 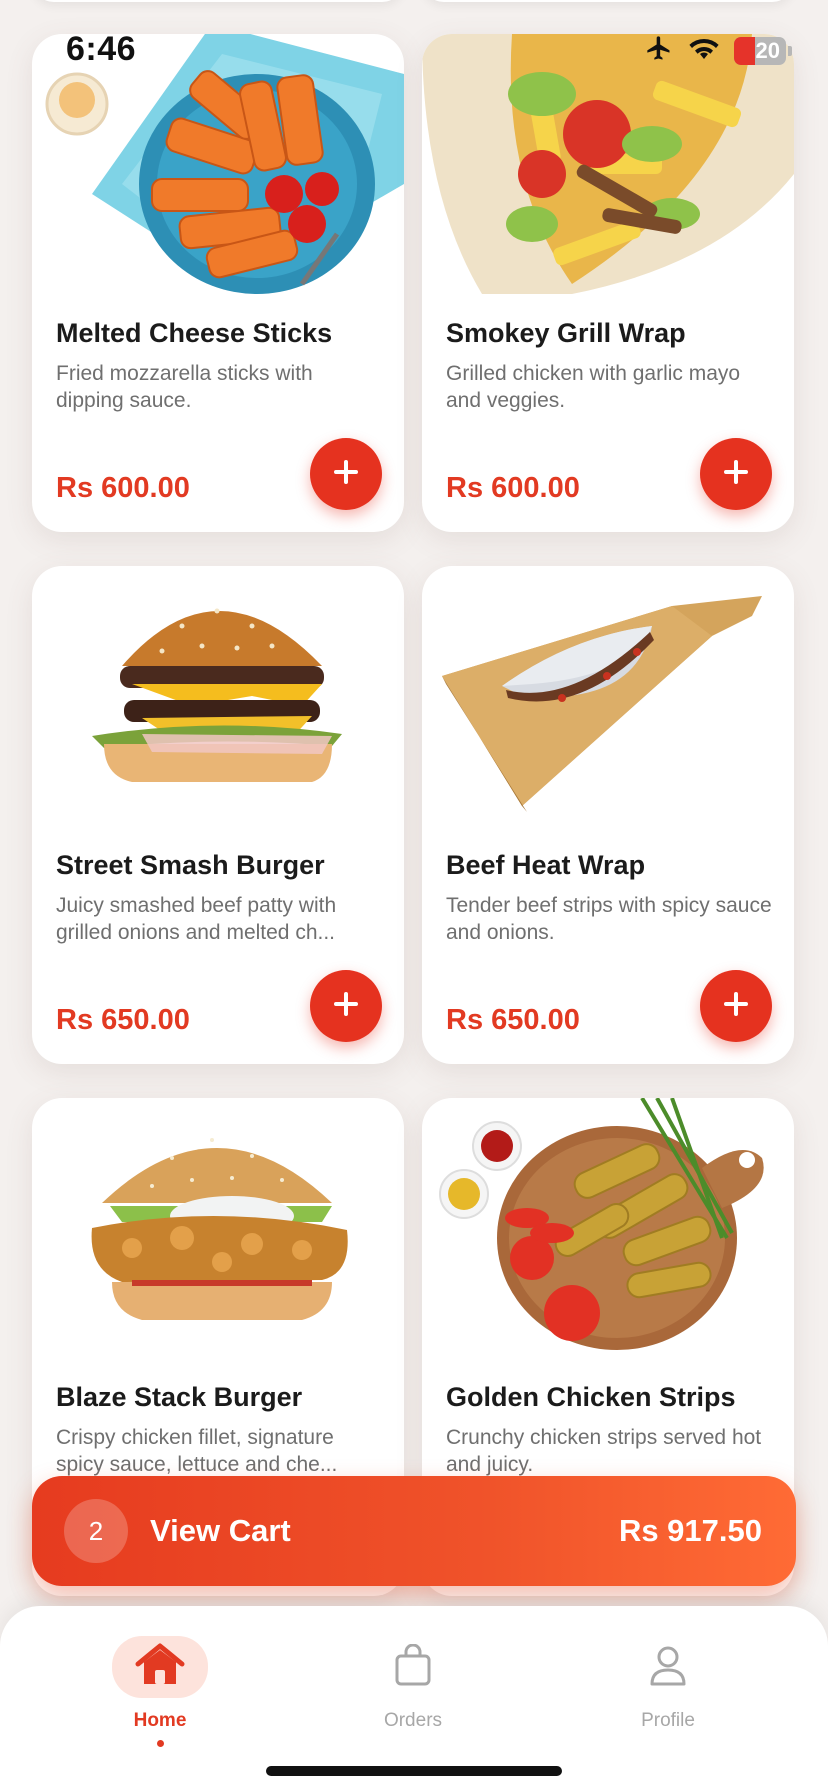 What do you see at coordinates (160, 1701) in the screenshot?
I see `tab-home: Home` at bounding box center [160, 1701].